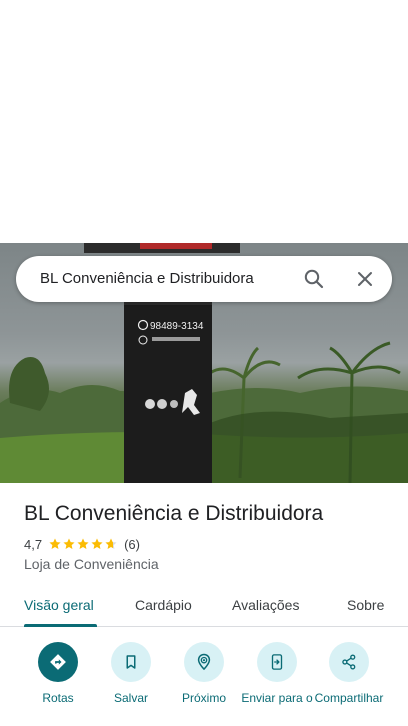  I want to click on share-button: Compartilhar, so click(349, 673).